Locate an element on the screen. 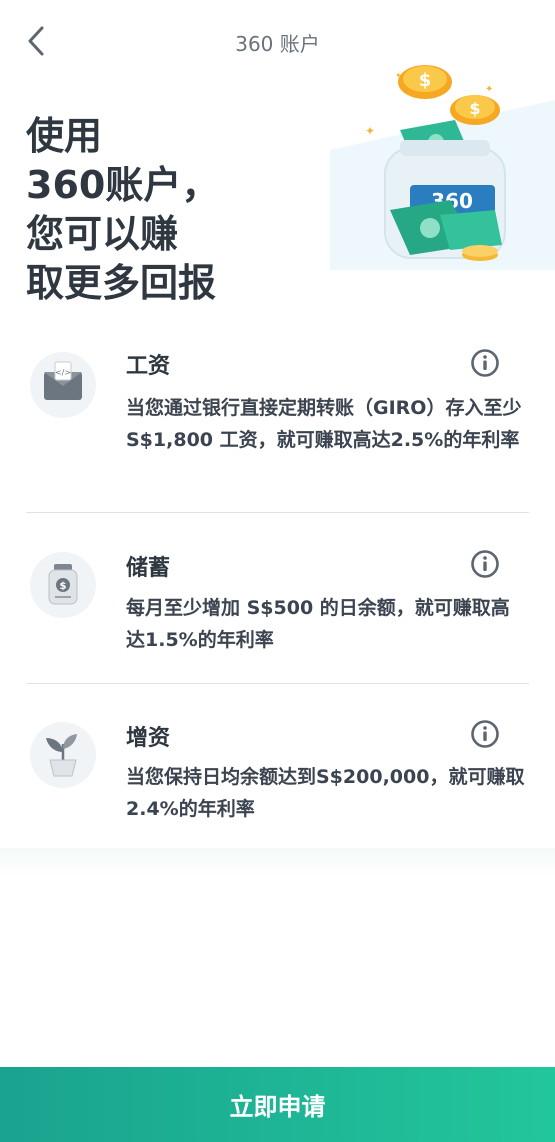  hero-line: 您可以赚 is located at coordinates (102, 234).